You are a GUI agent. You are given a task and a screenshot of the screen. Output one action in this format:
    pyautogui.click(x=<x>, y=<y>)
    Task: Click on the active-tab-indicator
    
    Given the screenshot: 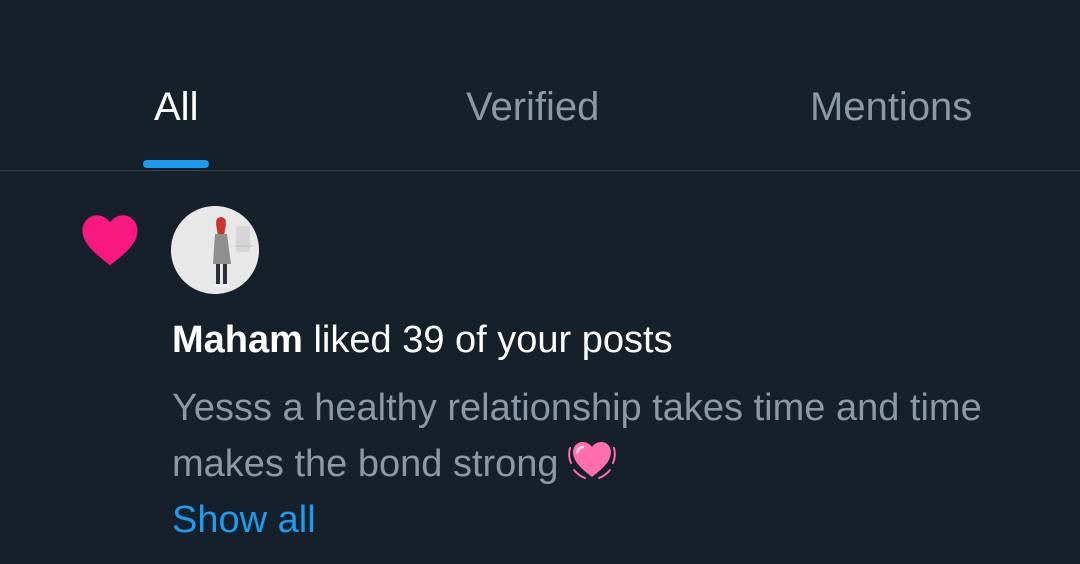 What is the action you would take?
    pyautogui.click(x=176, y=164)
    